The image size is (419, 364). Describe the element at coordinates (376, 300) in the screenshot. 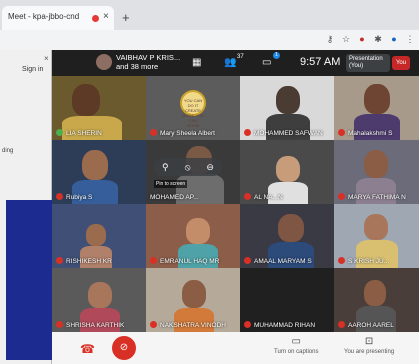

I see `participant-tile: AAROH AAREL` at that location.